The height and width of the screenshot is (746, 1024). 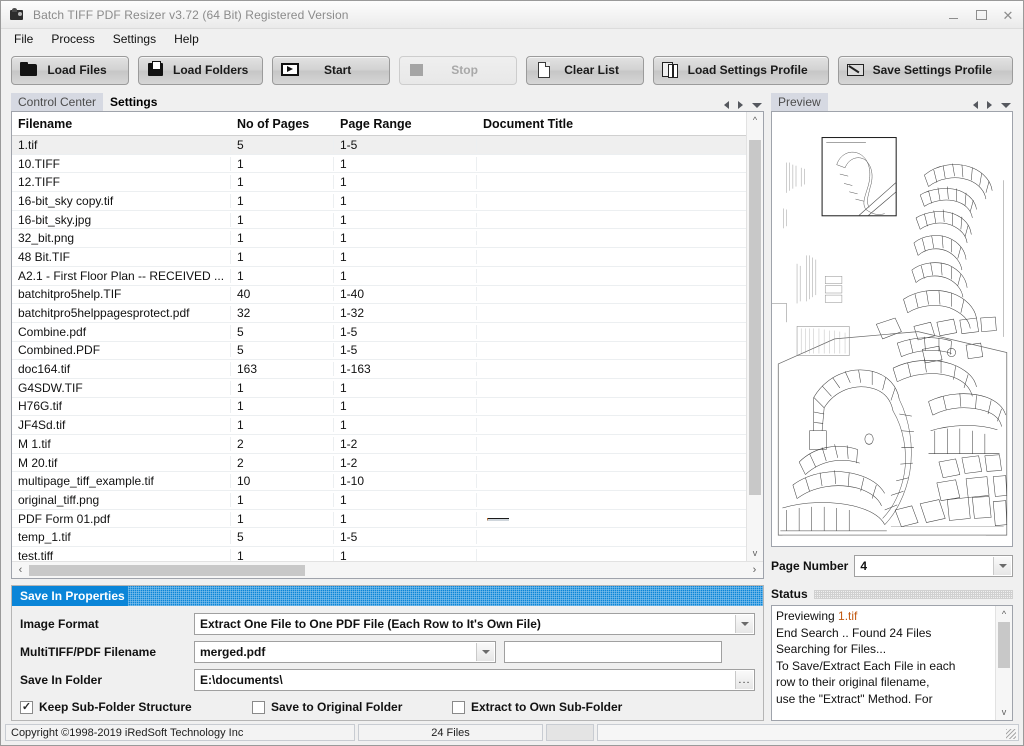 I want to click on cell-page-range: 1-32, so click(x=405, y=313).